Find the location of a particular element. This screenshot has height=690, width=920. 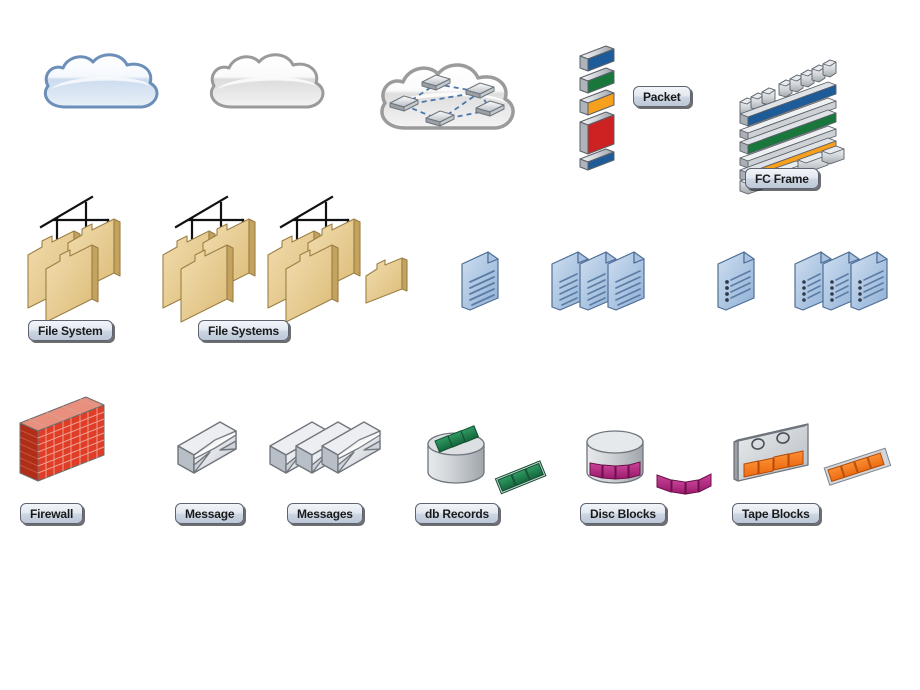

messages-label: Messages is located at coordinates (325, 513).